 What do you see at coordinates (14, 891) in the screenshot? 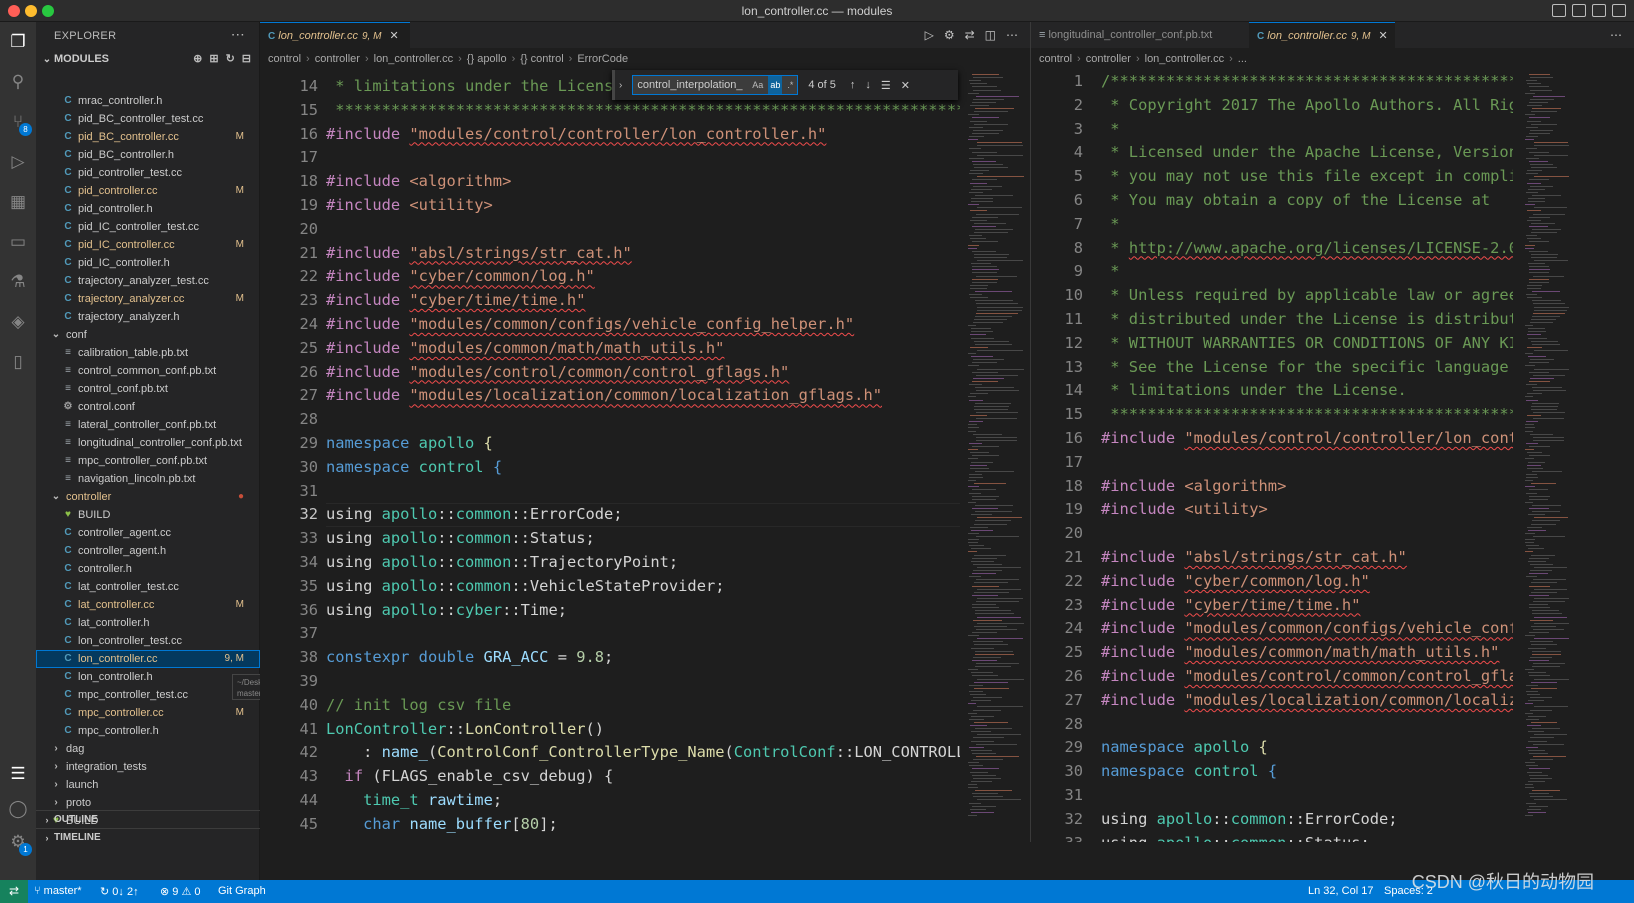
I see `remote-indicator: ⇄` at bounding box center [14, 891].